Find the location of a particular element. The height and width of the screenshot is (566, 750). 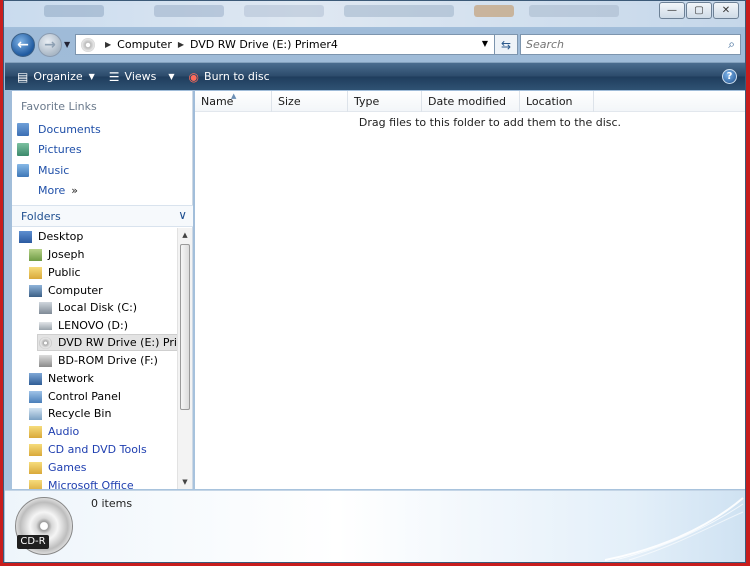

tree-item-label: BD-ROM Drive (F:) is located at coordinates (108, 360).